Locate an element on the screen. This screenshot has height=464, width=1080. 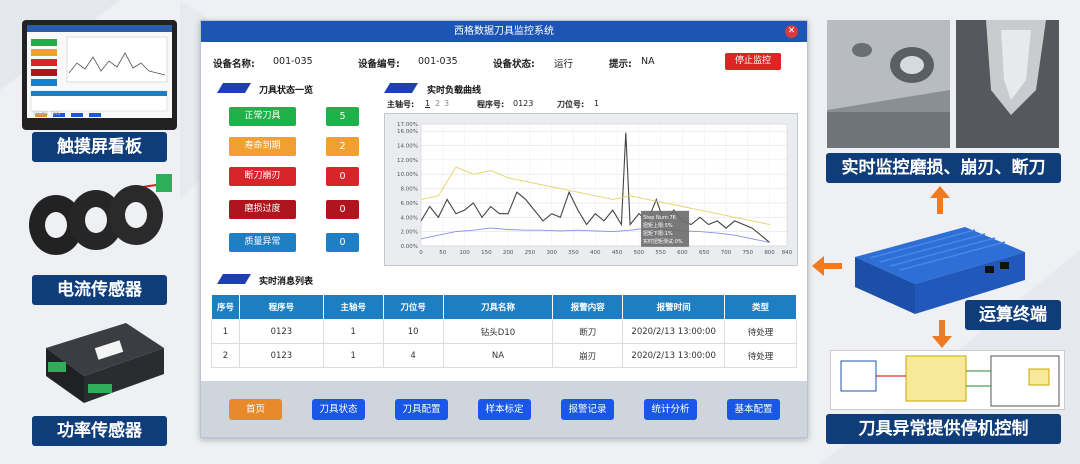
bottom-nav-bar: 首页 刀具状态 刀具配置 样本标定 报警记录 统计分析 基本配置 is located at coordinates (504, 409).